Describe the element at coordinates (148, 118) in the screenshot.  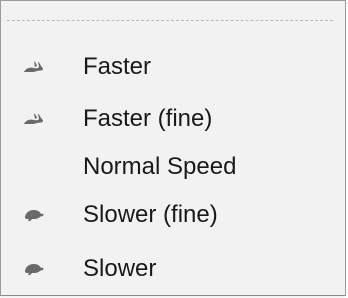
I see `menu-item-label: Faster (fine)` at that location.